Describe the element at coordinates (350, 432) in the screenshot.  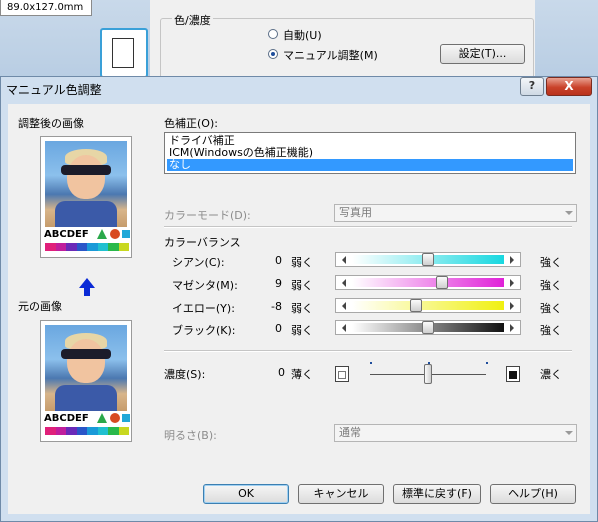
I see `brightness-value: 通常` at that location.